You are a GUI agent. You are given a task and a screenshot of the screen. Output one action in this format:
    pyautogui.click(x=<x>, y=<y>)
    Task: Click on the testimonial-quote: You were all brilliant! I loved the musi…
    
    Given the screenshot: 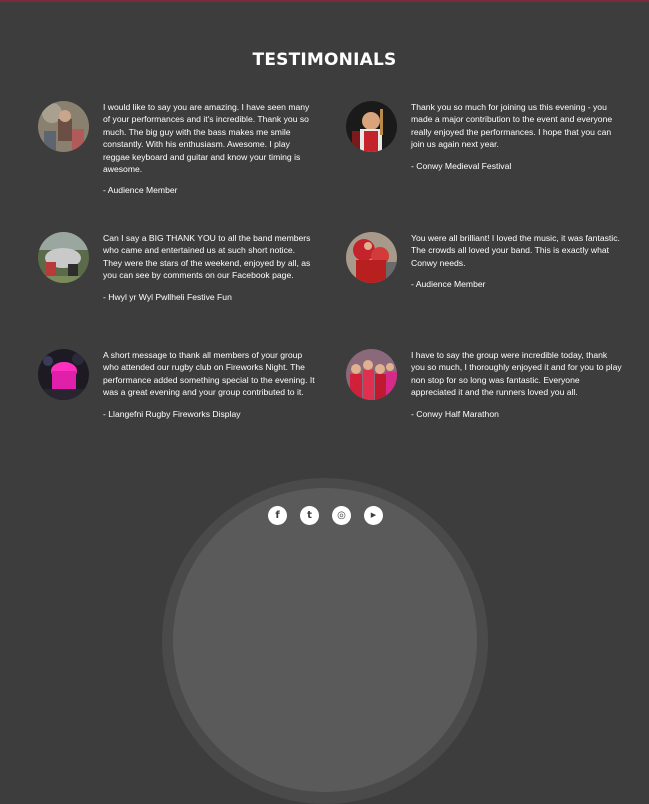 What is the action you would take?
    pyautogui.click(x=517, y=261)
    